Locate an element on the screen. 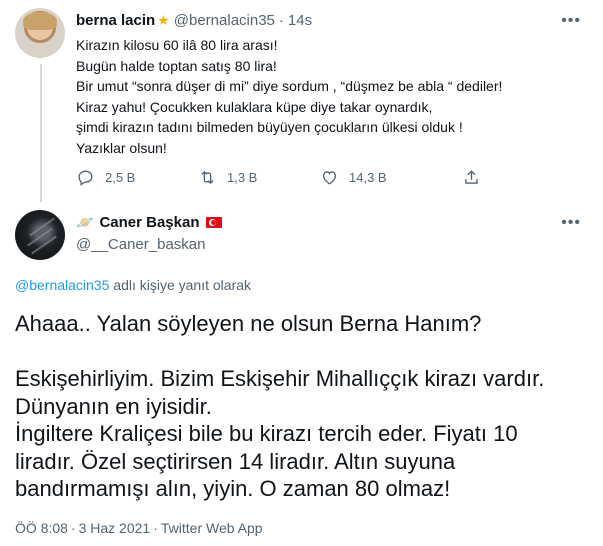 The image size is (603, 546). tweet-text-line: Dünyanın en iyisidir. is located at coordinates (113, 406).